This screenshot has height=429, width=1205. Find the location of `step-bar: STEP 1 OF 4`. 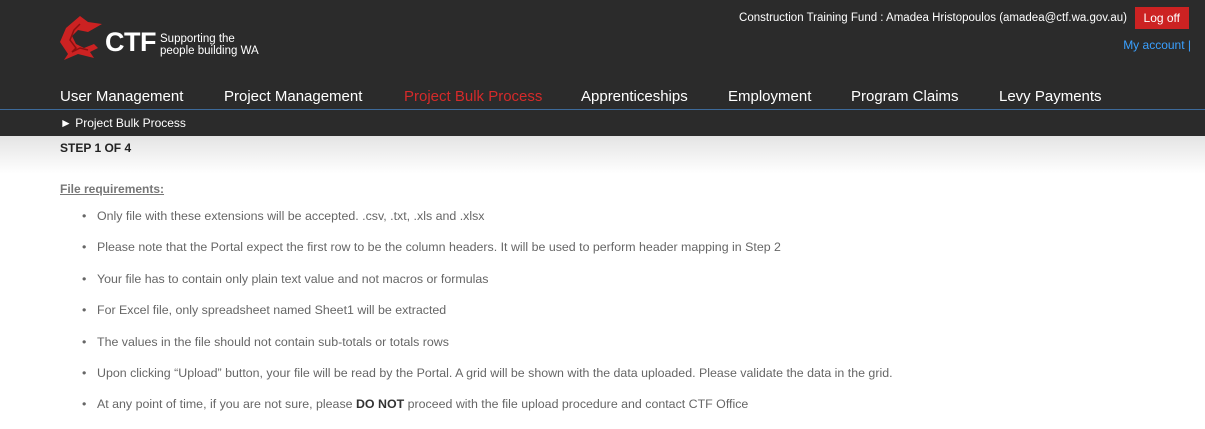

step-bar: STEP 1 OF 4 is located at coordinates (602, 155).